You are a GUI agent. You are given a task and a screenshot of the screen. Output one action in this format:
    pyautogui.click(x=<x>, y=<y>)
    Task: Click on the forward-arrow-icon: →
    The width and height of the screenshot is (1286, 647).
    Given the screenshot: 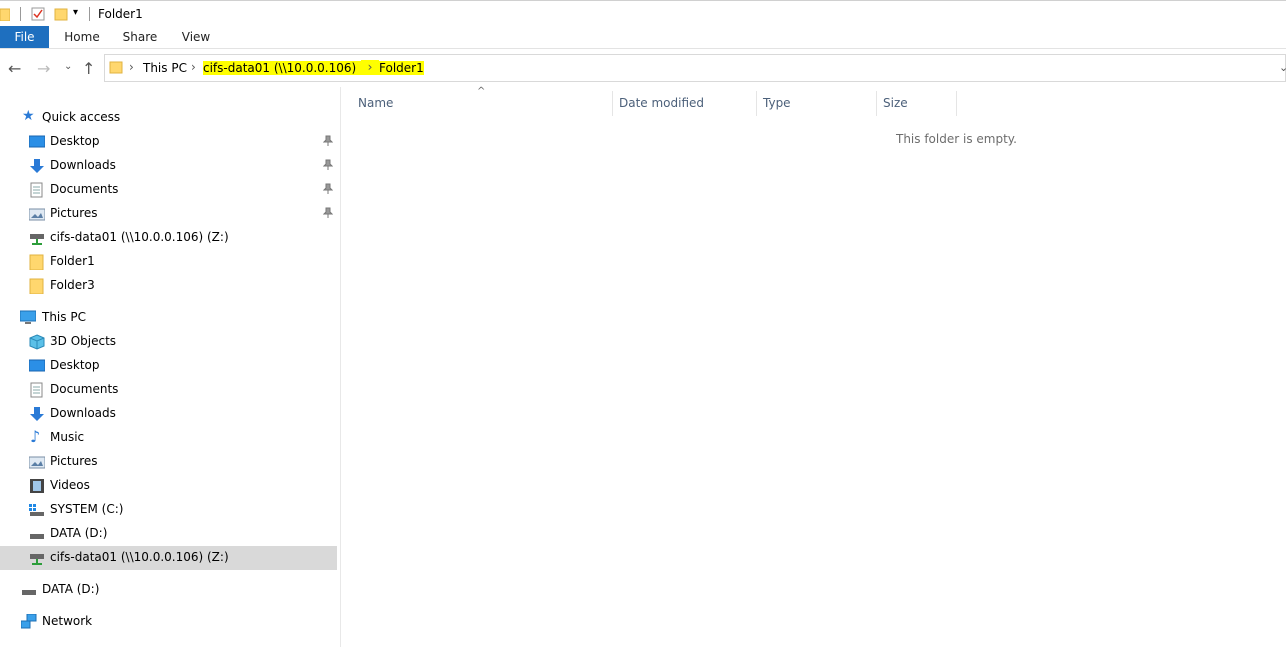 What is the action you would take?
    pyautogui.click(x=43, y=68)
    